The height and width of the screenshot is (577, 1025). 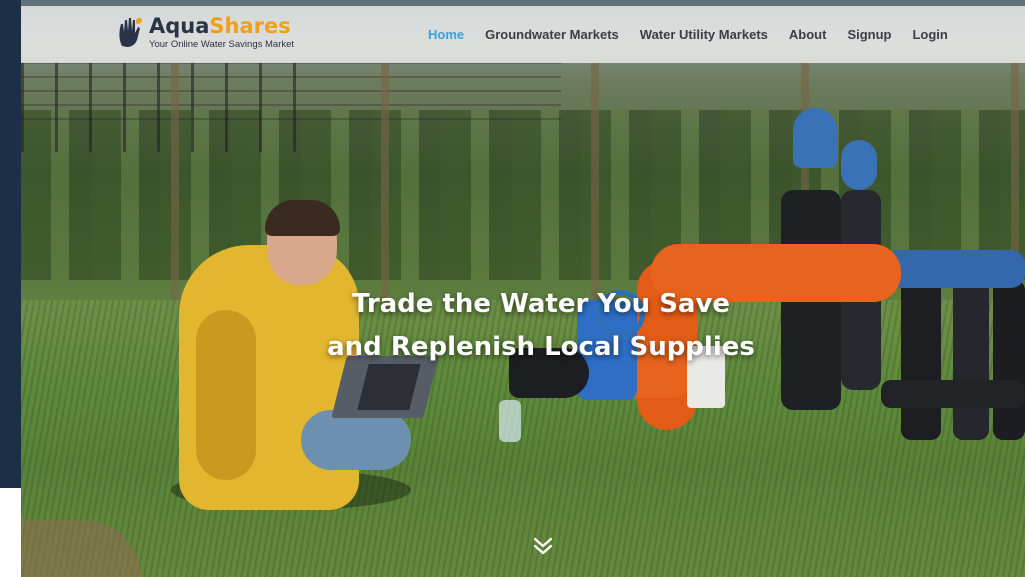 What do you see at coordinates (869, 34) in the screenshot?
I see `nav-signup: Signup` at bounding box center [869, 34].